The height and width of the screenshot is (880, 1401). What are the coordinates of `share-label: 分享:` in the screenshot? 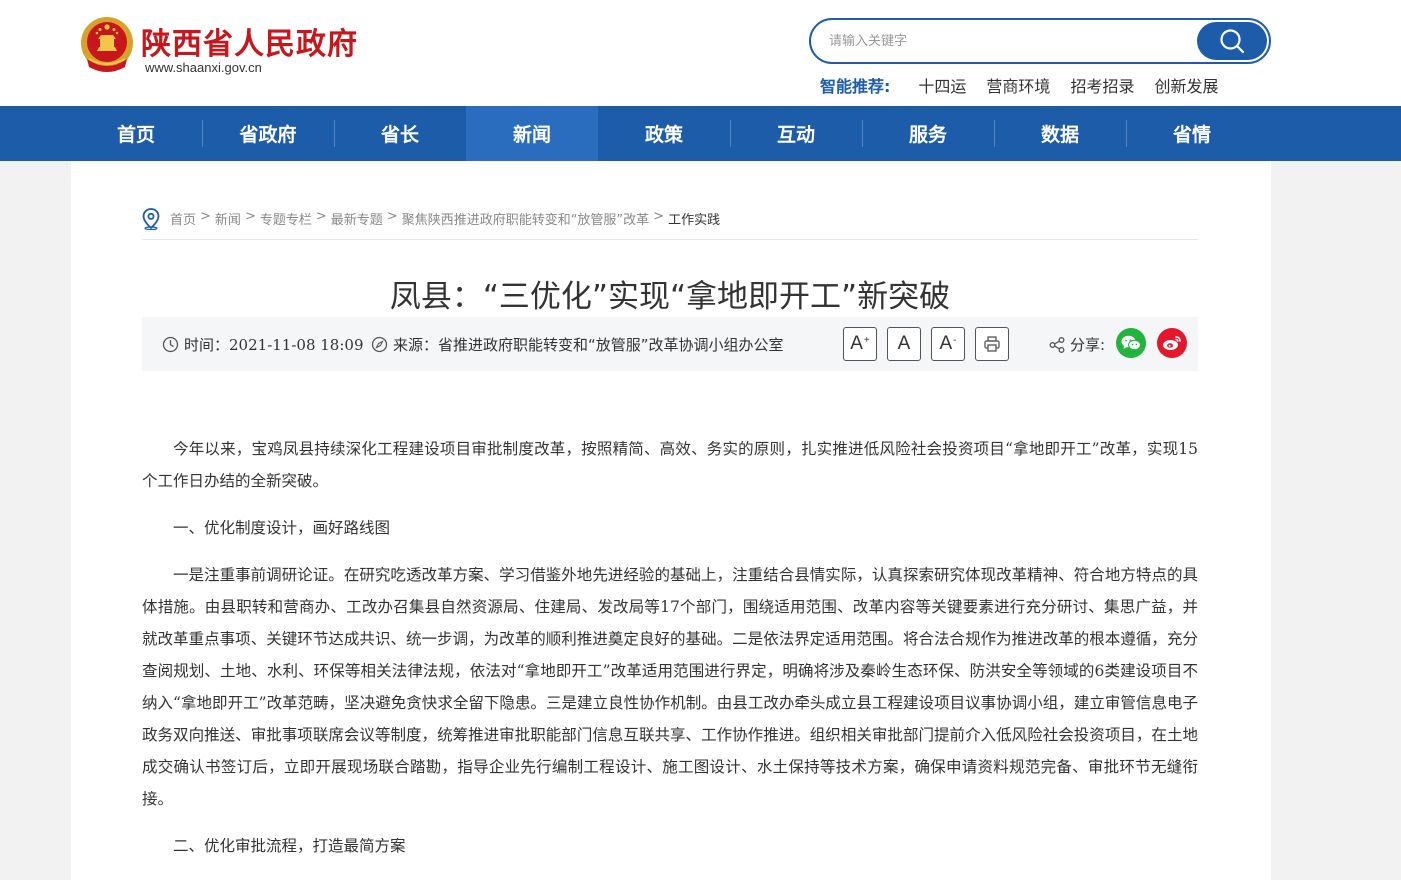 It's located at (1088, 345).